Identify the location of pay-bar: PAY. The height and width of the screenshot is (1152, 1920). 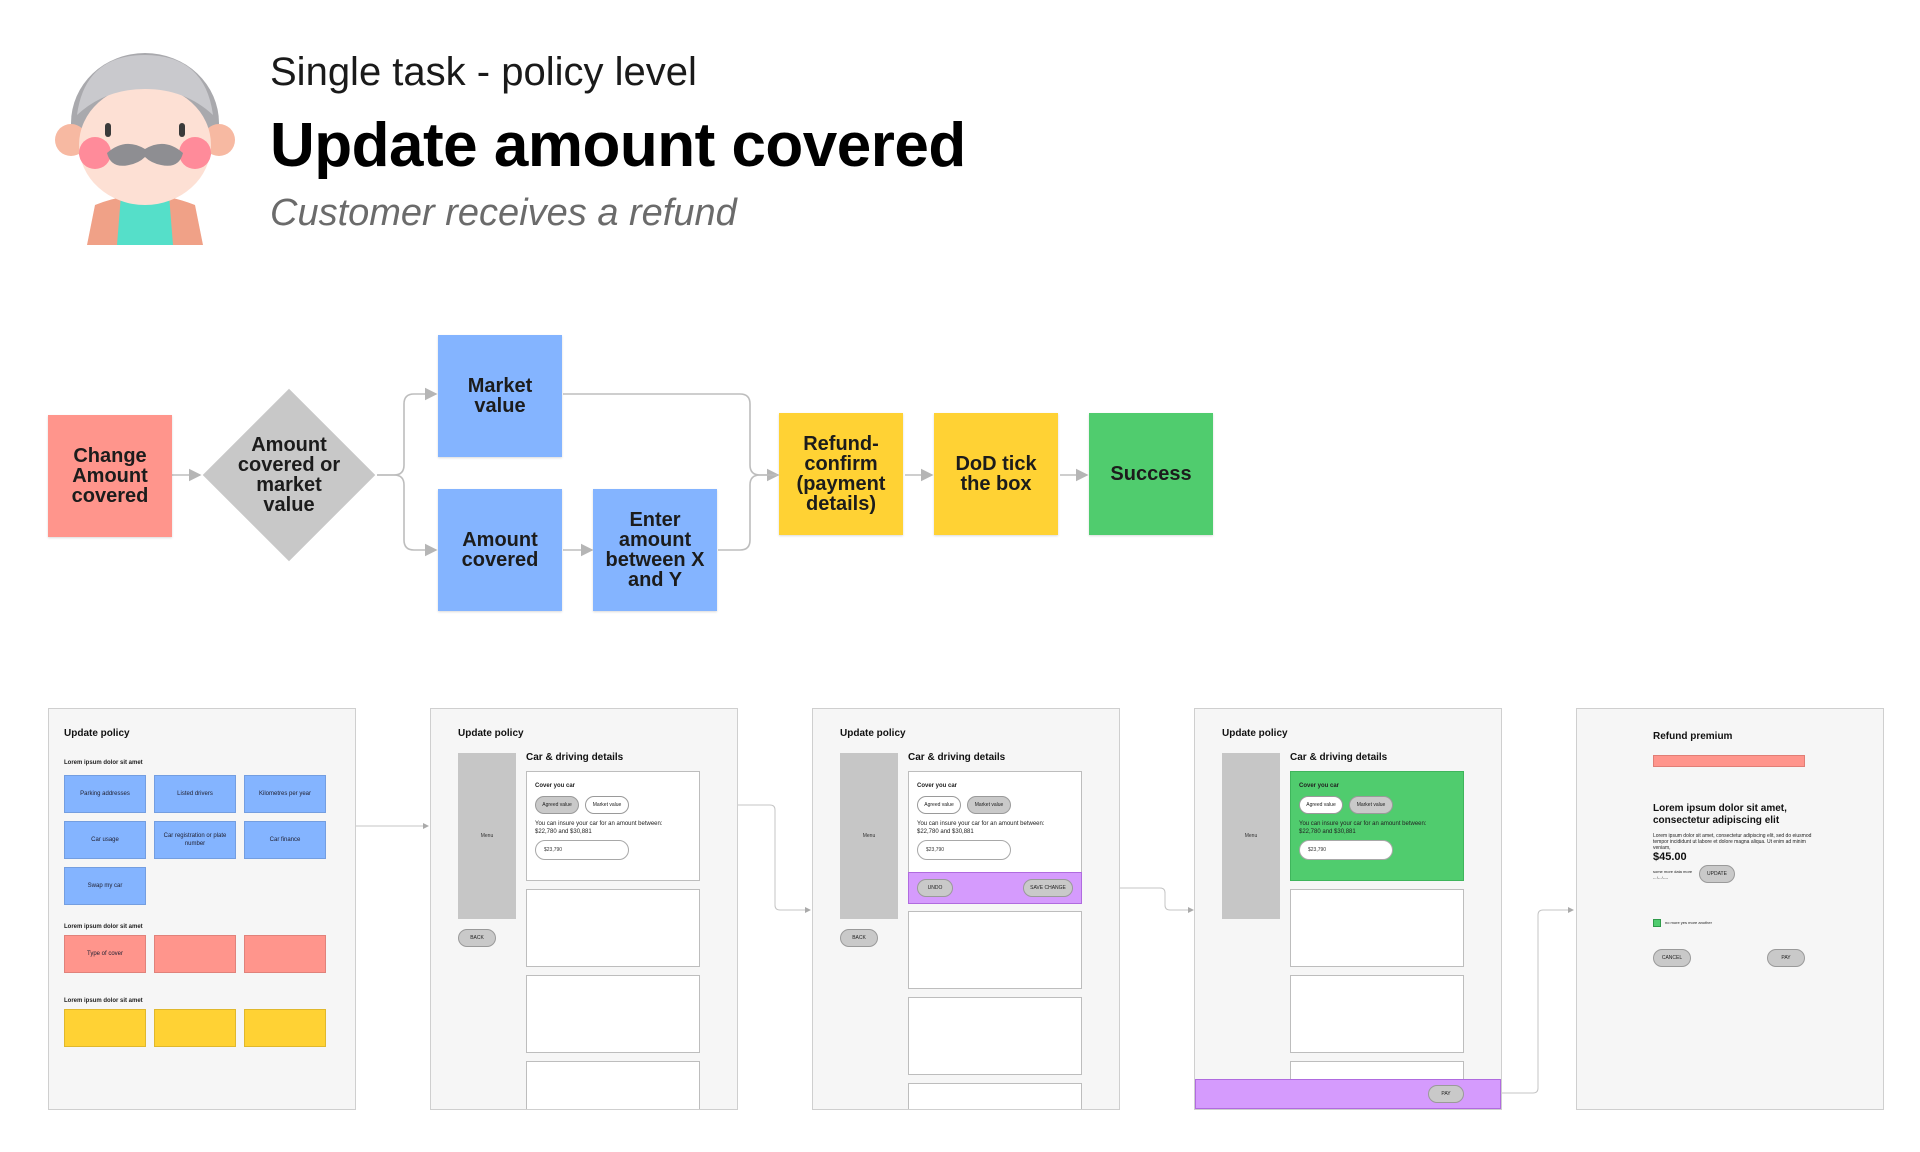
(1348, 1094).